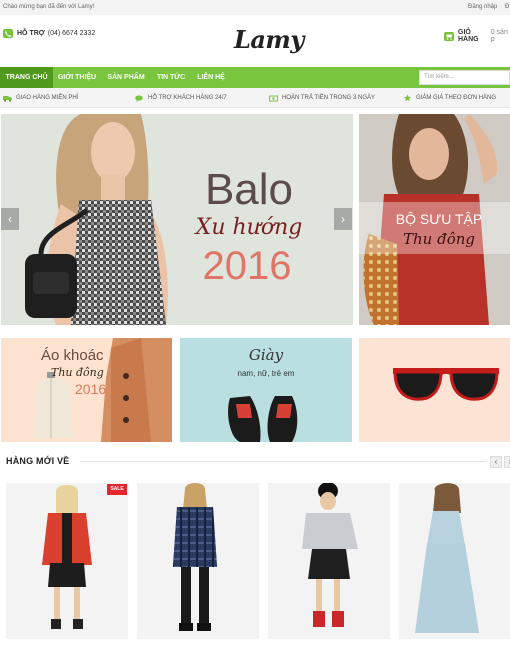  I want to click on collection-banner: BỘ SƯU TẬP Thu đông, so click(434, 219).